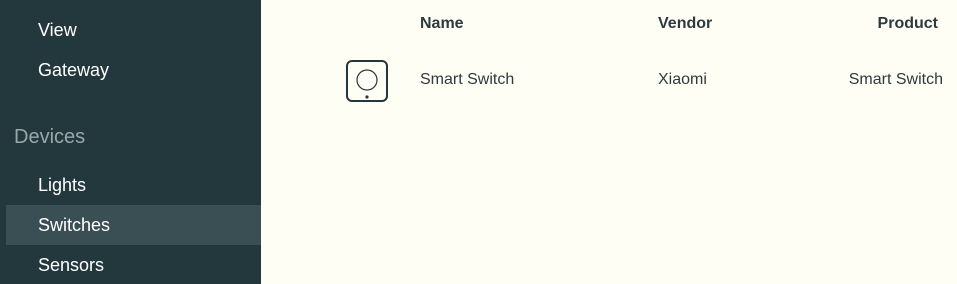  I want to click on sidebar-item-label: Sensors, so click(71, 265).